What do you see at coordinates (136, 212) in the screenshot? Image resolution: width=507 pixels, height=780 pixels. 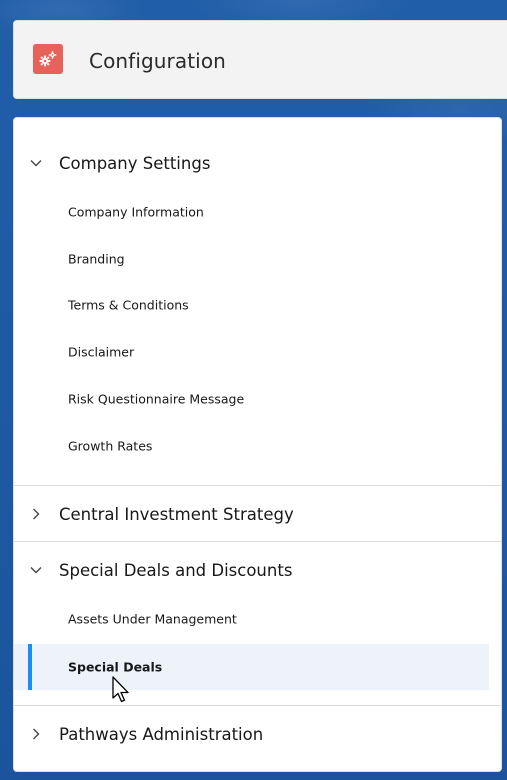 I see `menu-item-label: Company Information` at bounding box center [136, 212].